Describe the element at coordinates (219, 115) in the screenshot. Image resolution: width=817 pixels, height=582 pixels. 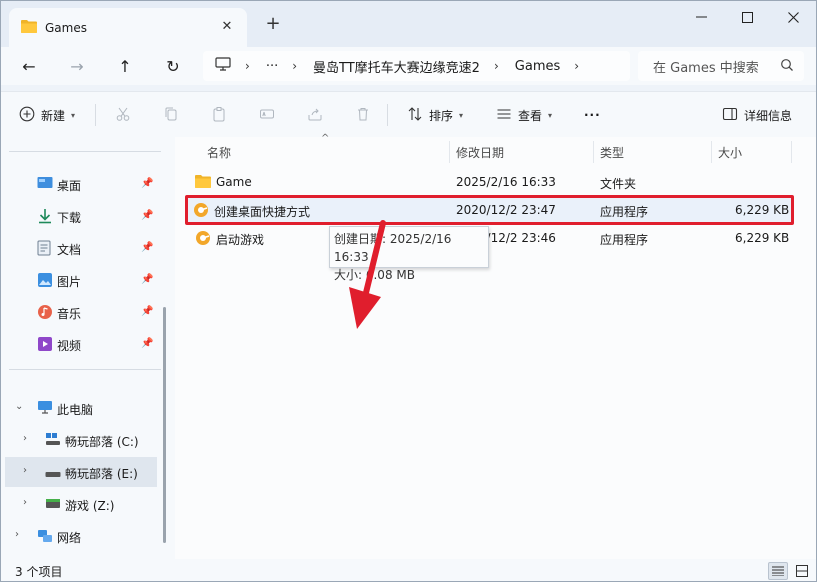
I see `paste-button` at that location.